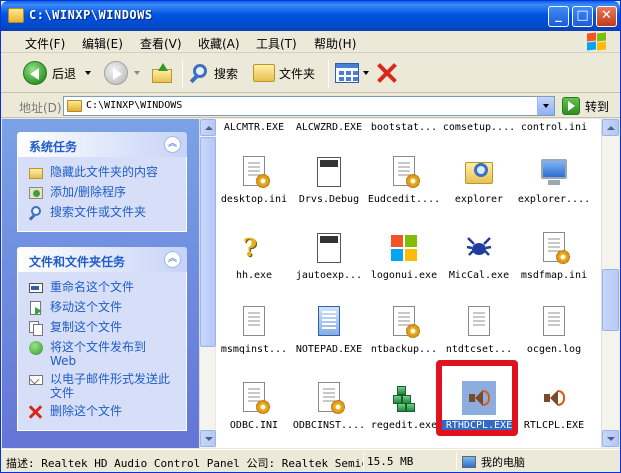 This screenshot has width=621, height=473. Describe the element at coordinates (503, 462) in the screenshot. I see `status-zone-label: 我的电脑` at that location.